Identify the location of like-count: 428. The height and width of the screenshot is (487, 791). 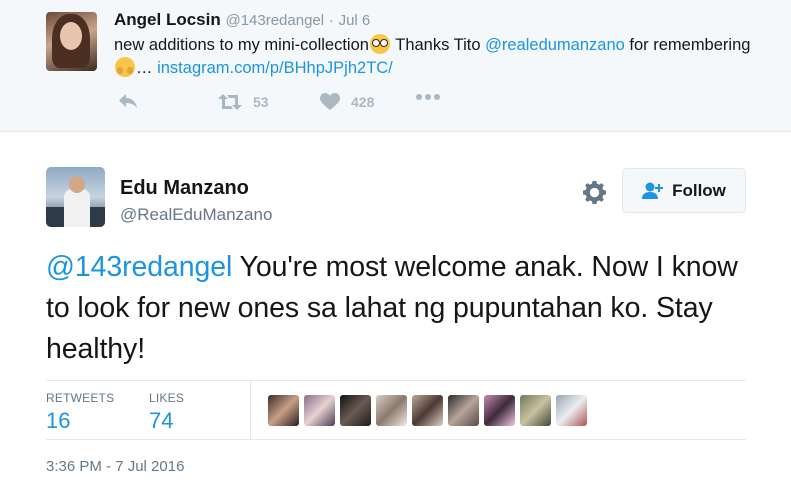
(363, 102).